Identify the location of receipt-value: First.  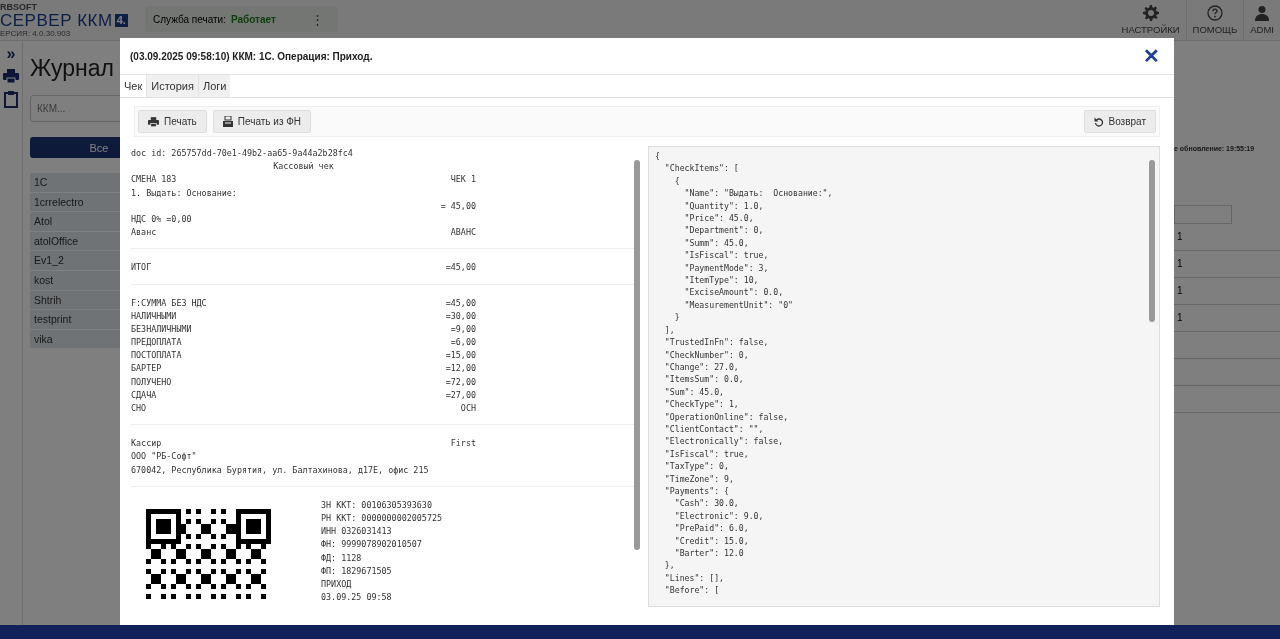
(463, 444).